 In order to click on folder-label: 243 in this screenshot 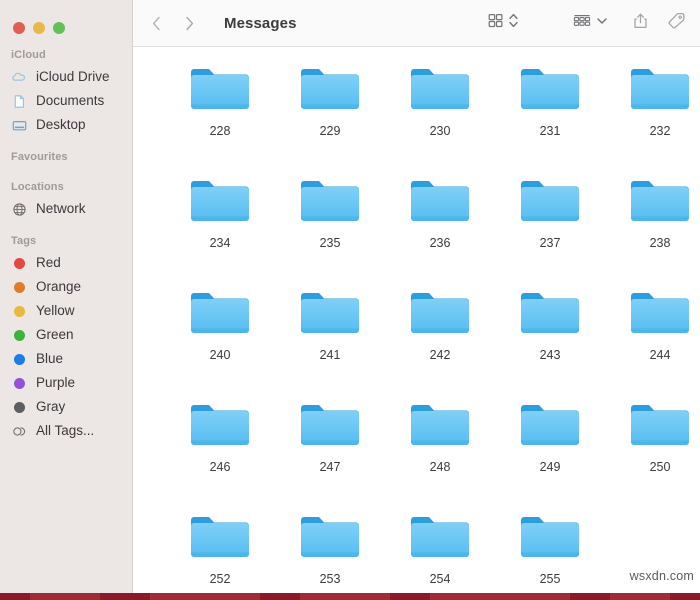, I will do `click(550, 355)`.